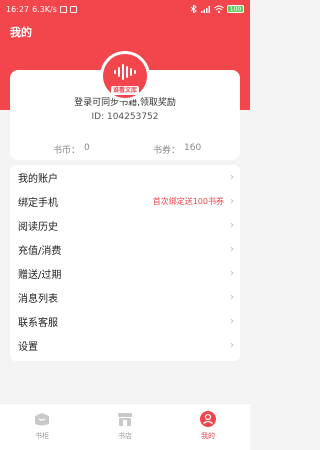  Describe the element at coordinates (21, 32) in the screenshot. I see `page-title: 我的` at that location.